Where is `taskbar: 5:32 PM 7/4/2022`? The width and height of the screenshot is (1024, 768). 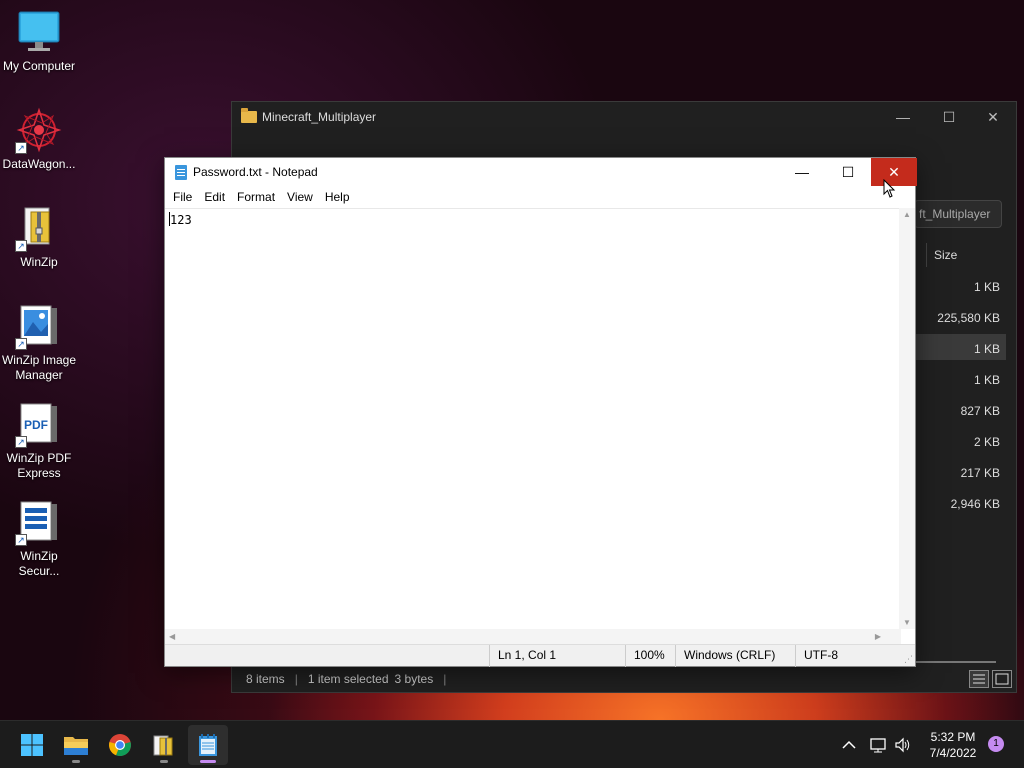 taskbar: 5:32 PM 7/4/2022 is located at coordinates (512, 744).